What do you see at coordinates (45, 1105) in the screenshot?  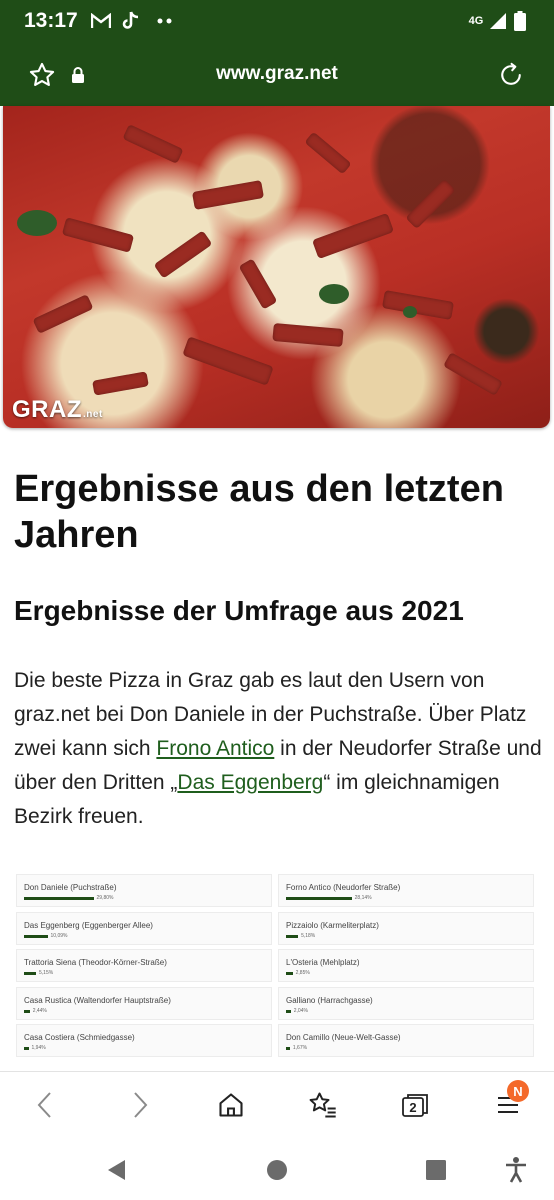 I see `back-icon` at bounding box center [45, 1105].